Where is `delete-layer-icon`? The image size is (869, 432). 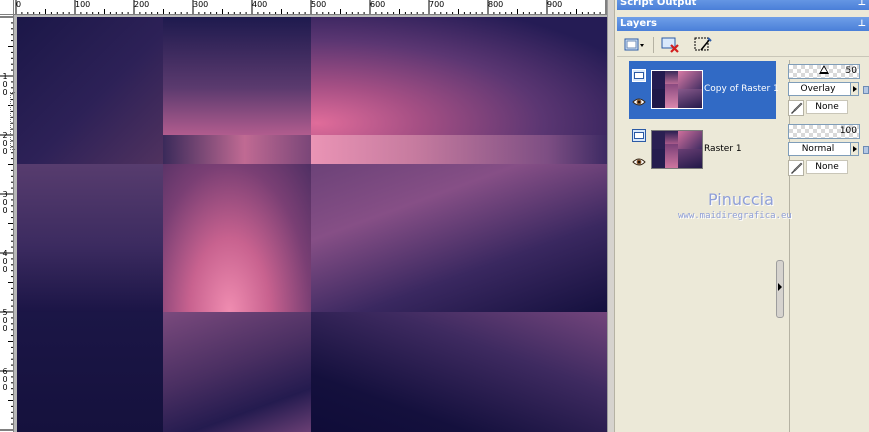 delete-layer-icon is located at coordinates (670, 45).